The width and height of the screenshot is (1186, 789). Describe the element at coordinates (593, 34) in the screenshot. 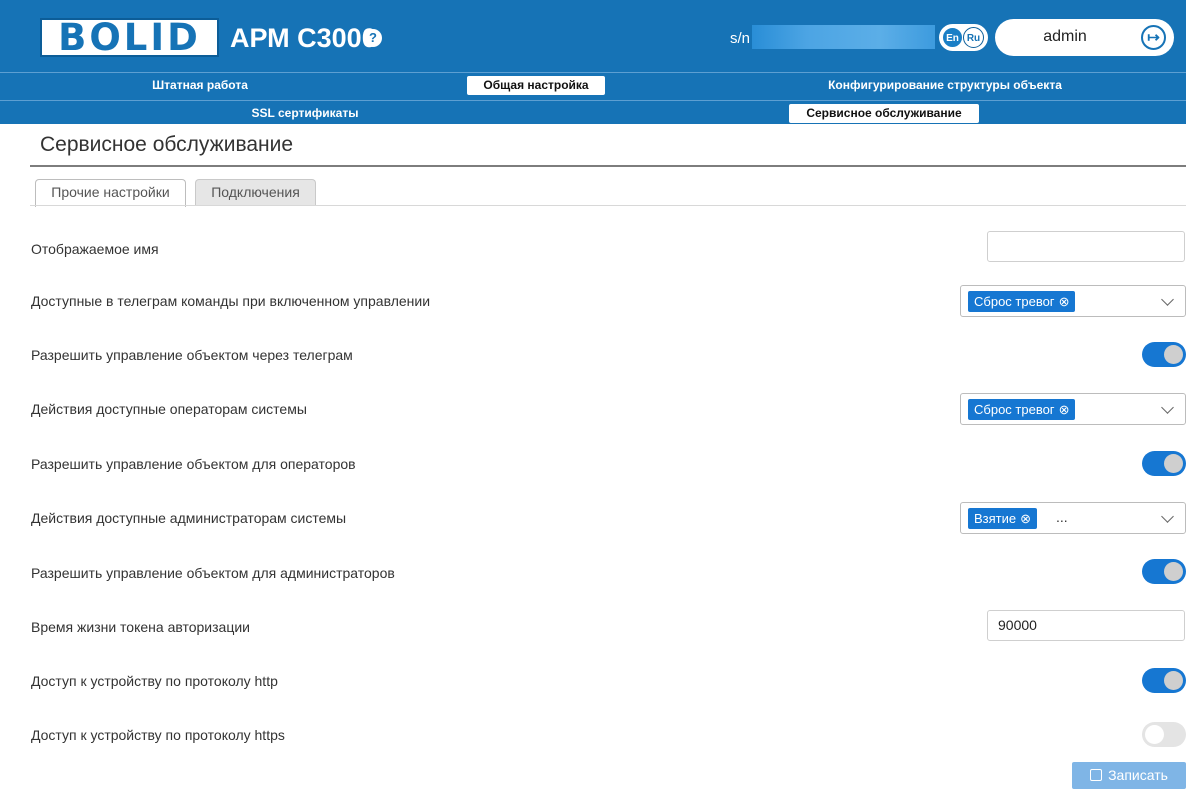

I see `header-top-row: BOLID АРМ С3000 ? s/n En Ru admin ↦` at that location.